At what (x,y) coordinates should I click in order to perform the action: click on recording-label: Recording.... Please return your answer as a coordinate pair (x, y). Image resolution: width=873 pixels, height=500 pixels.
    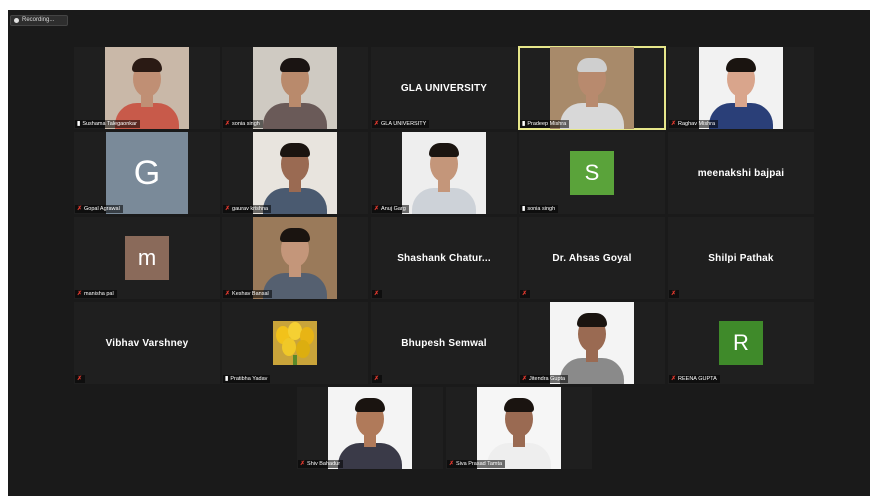
    Looking at the image, I should click on (38, 20).